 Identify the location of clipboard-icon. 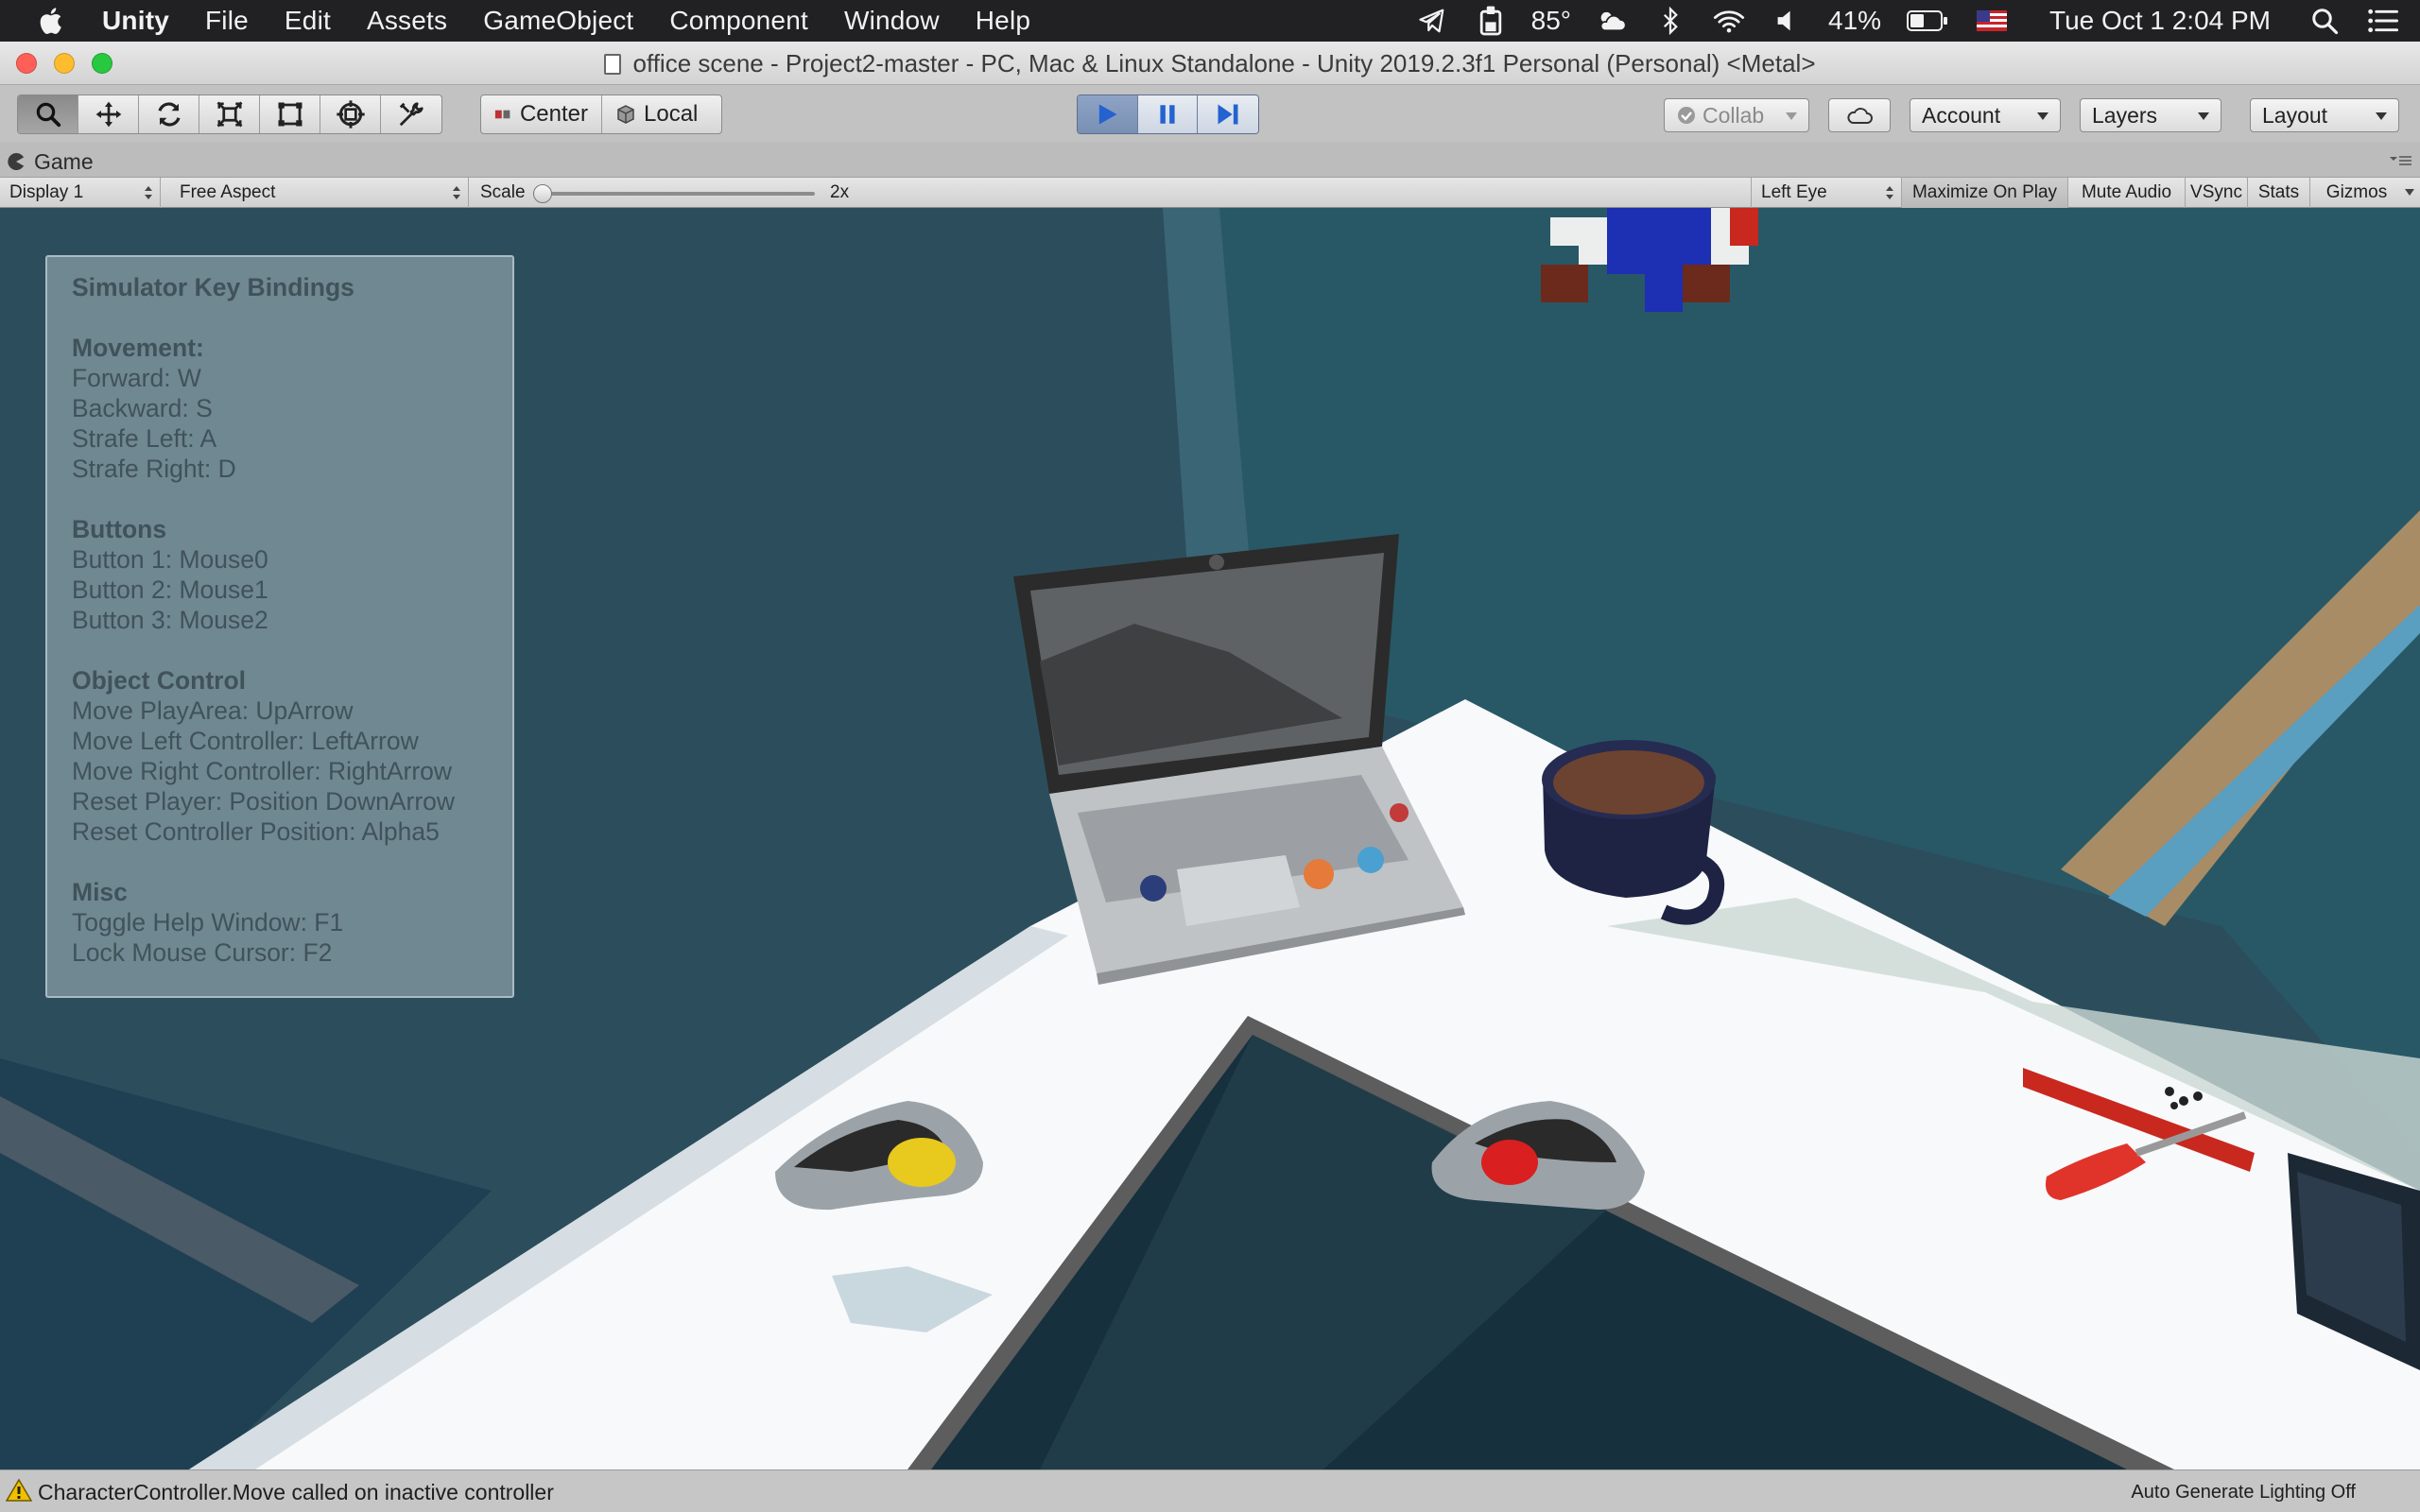
(1491, 21).